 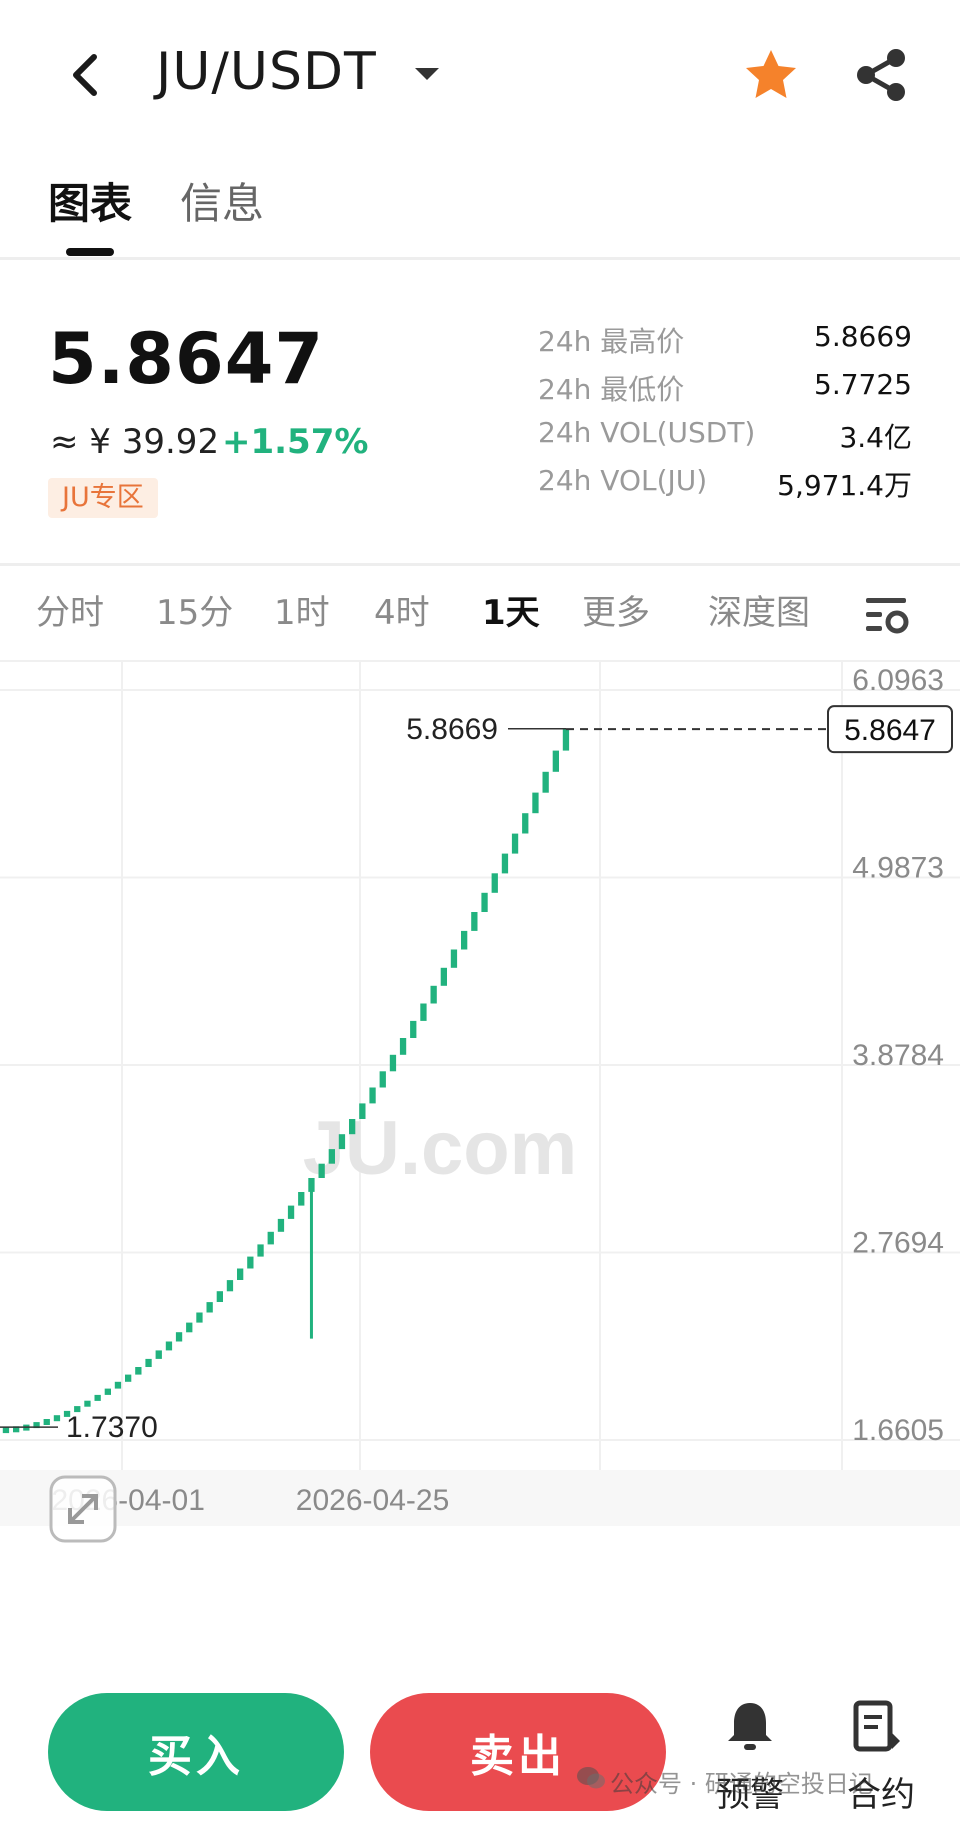 What do you see at coordinates (480, 564) in the screenshot?
I see `section-divider` at bounding box center [480, 564].